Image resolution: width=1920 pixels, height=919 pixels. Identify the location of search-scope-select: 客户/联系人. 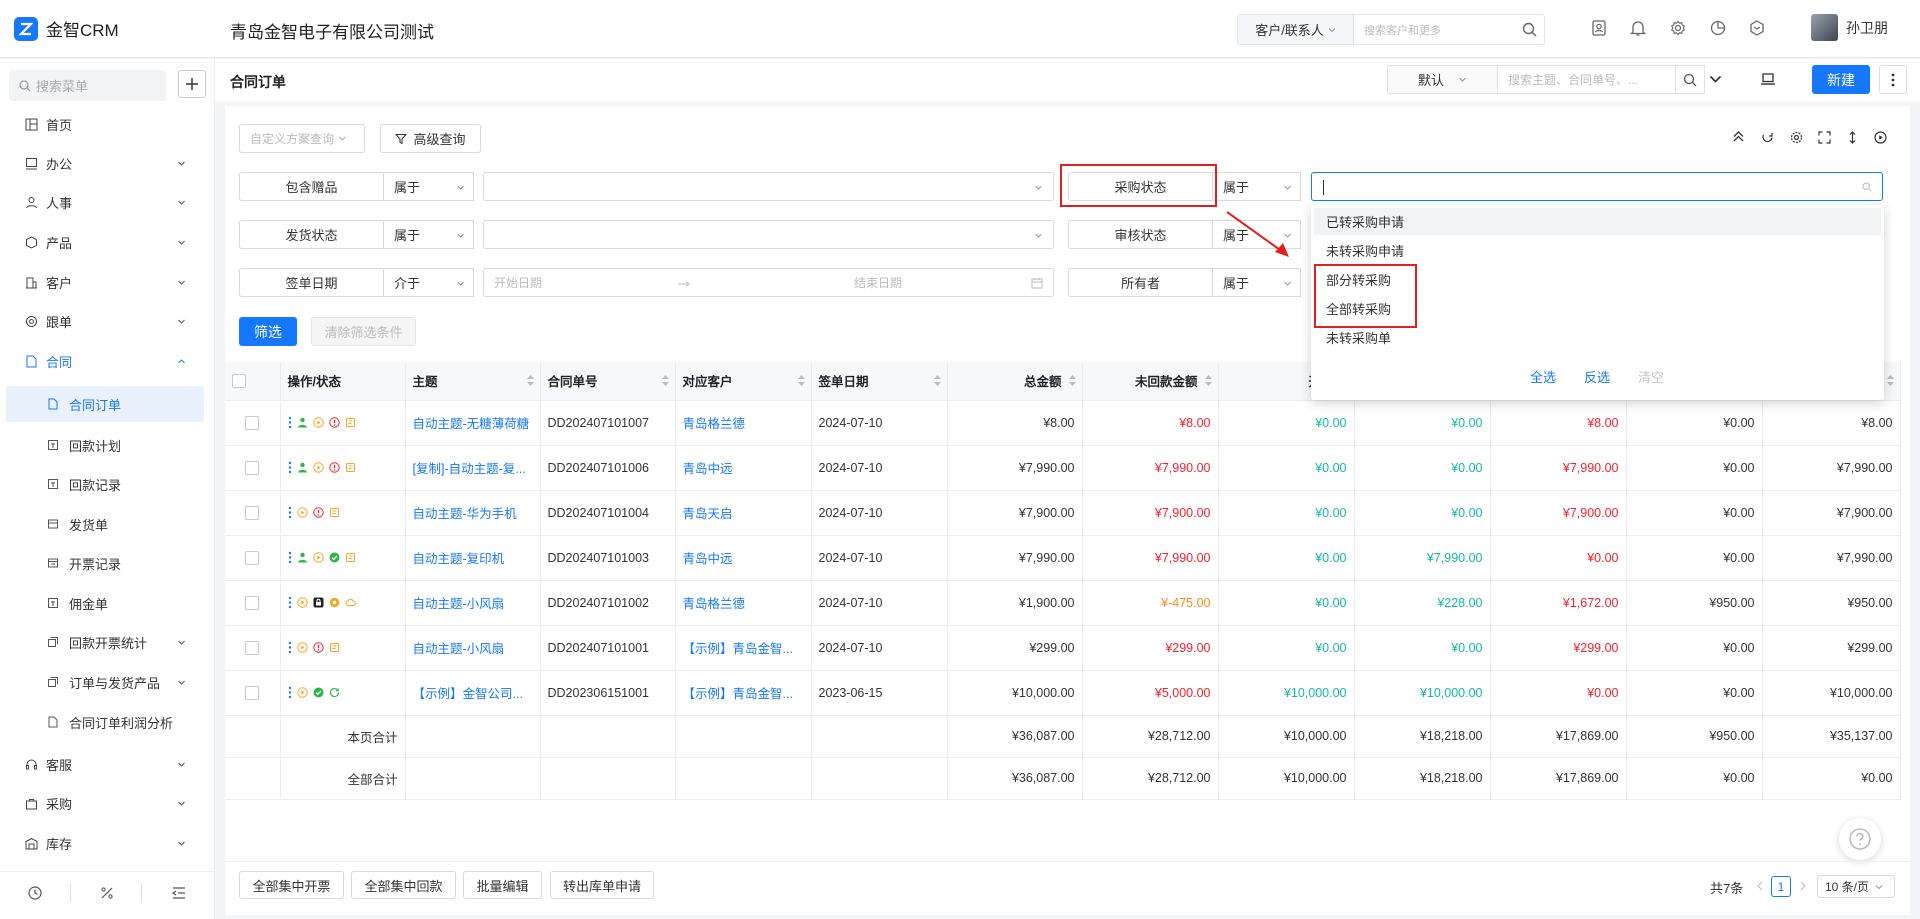
(1296, 29).